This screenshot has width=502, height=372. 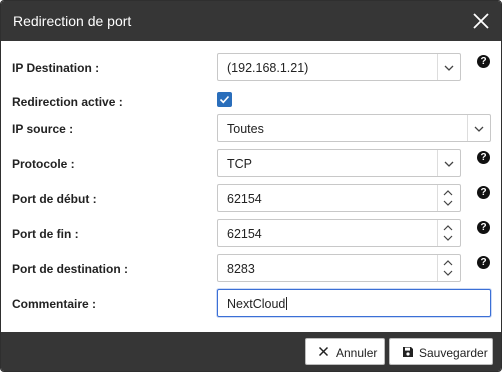 I want to click on protocole-label: Protocole :, so click(x=43, y=164).